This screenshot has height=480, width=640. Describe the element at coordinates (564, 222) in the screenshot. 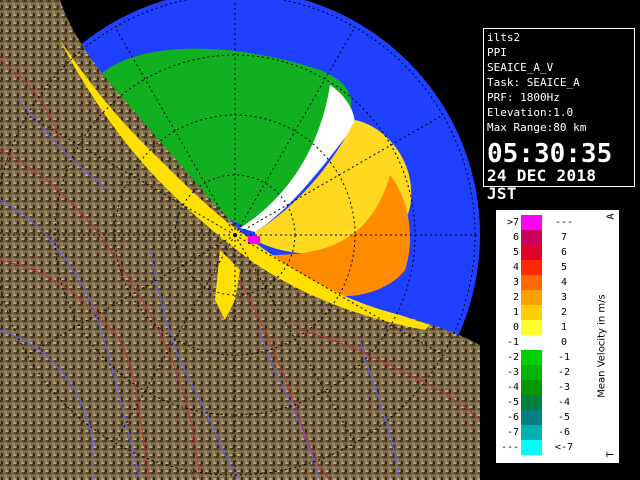

I see `legend-upper-bound: ---` at that location.